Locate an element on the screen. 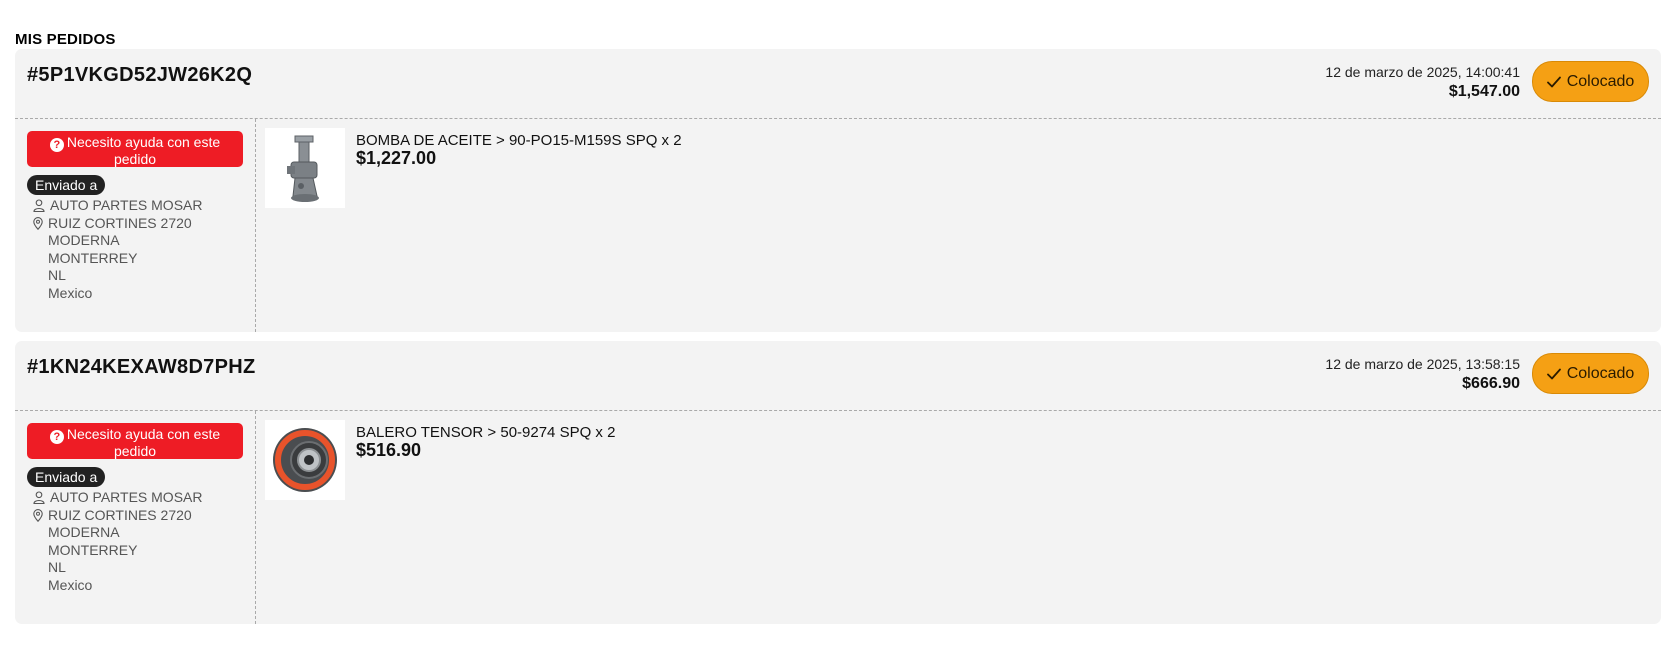 The width and height of the screenshot is (1675, 647). product-image-oil-pump is located at coordinates (305, 168).